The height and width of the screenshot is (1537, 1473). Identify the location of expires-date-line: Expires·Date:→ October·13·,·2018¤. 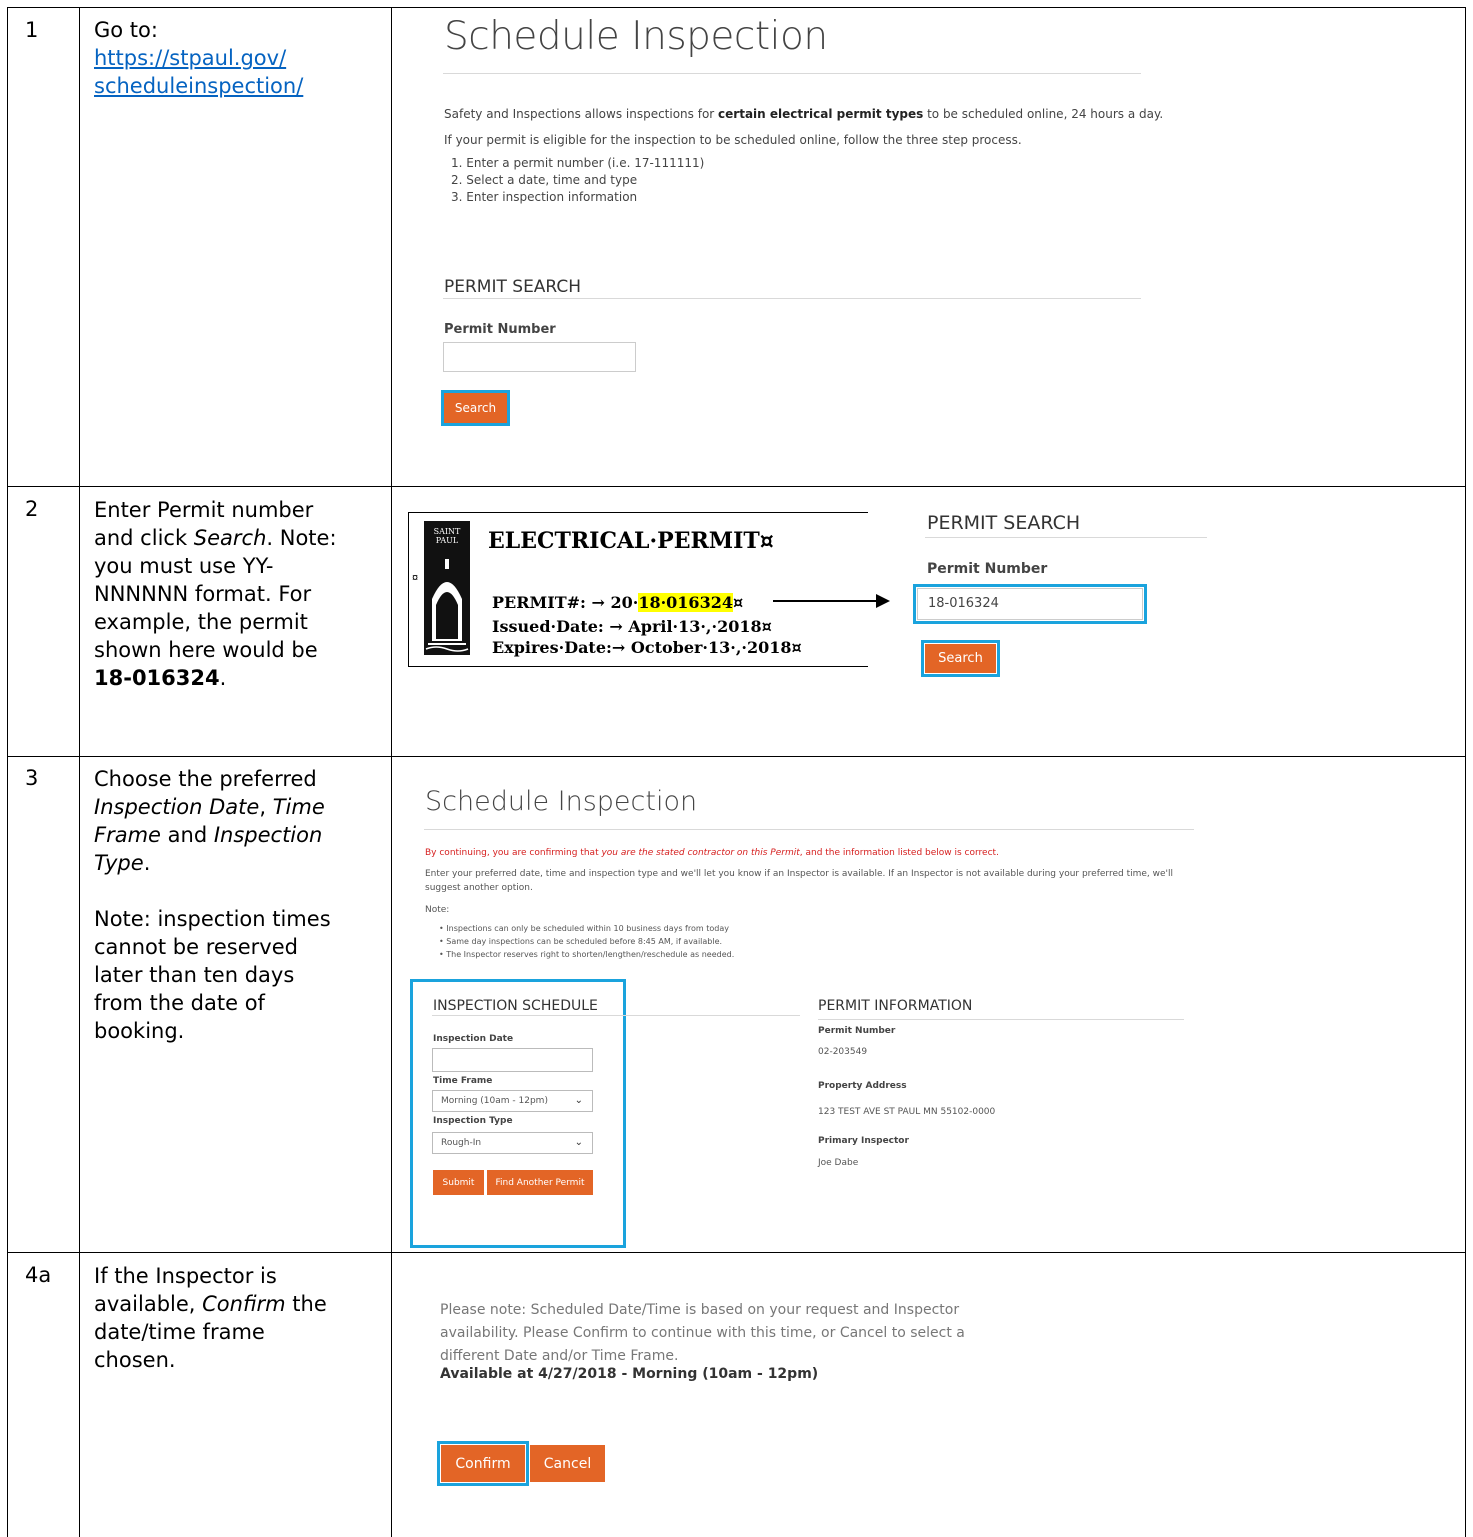
(647, 647).